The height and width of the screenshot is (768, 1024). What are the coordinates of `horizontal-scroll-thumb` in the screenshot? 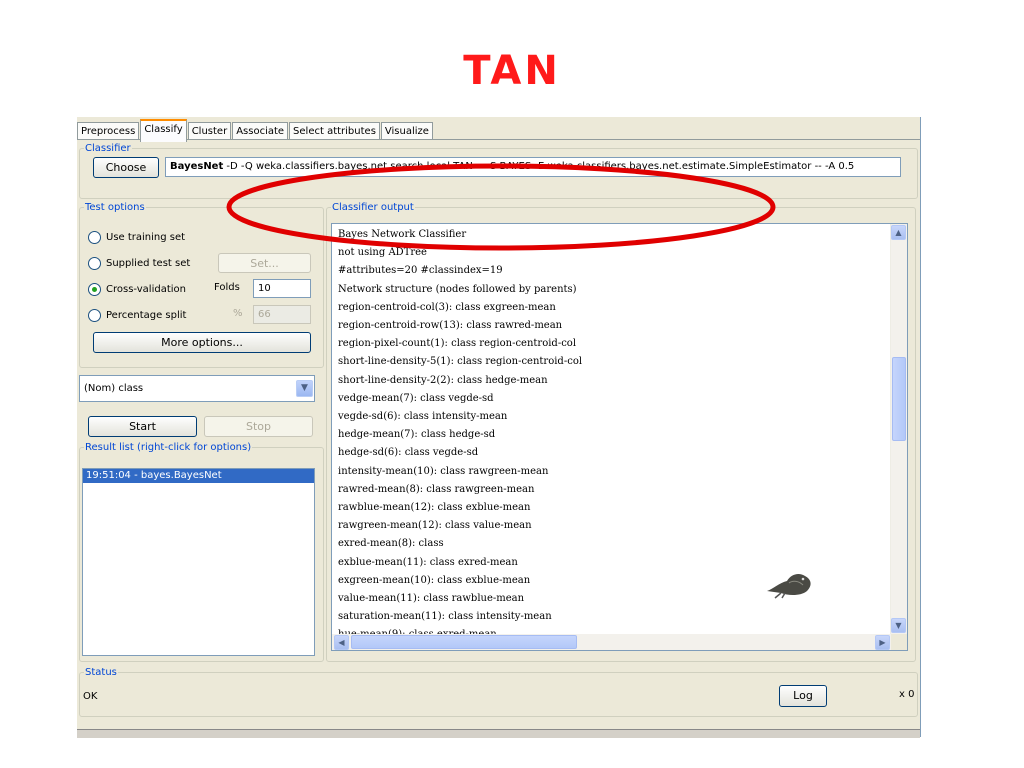 It's located at (464, 642).